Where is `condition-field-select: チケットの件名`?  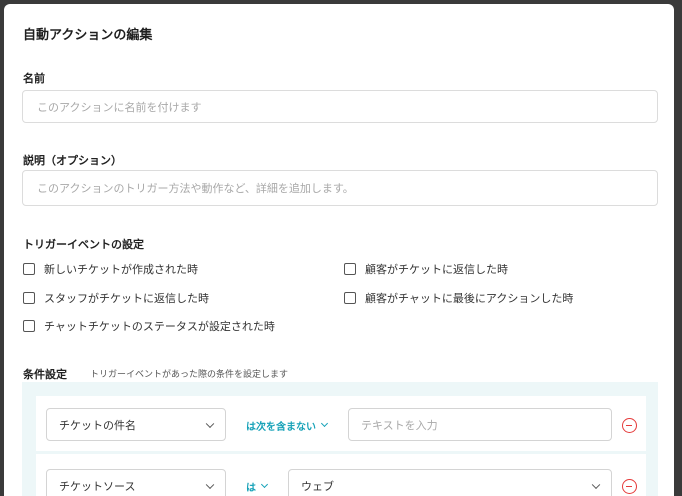
condition-field-select: チケットの件名 is located at coordinates (136, 424).